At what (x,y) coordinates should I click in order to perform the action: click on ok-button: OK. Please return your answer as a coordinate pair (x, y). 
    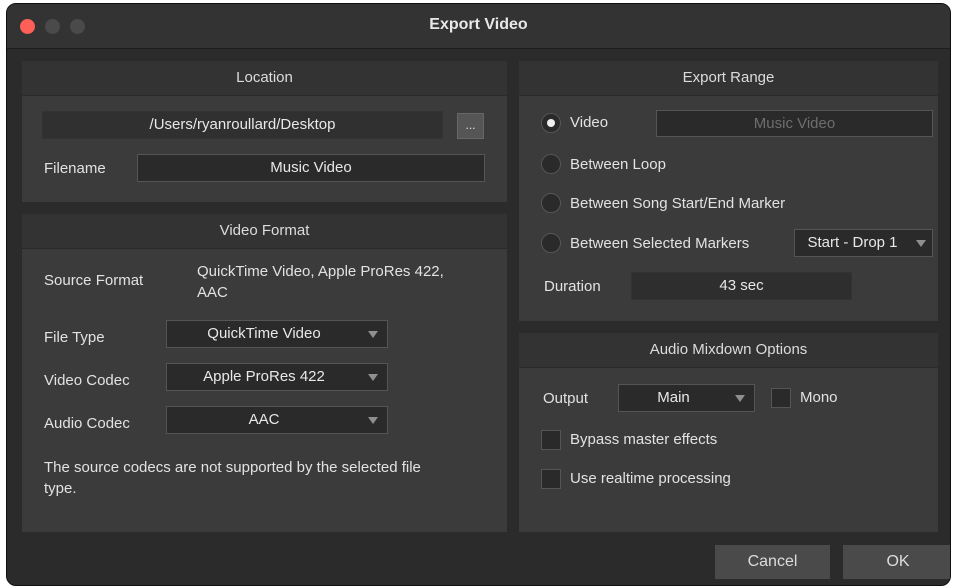
    Looking at the image, I should click on (896, 562).